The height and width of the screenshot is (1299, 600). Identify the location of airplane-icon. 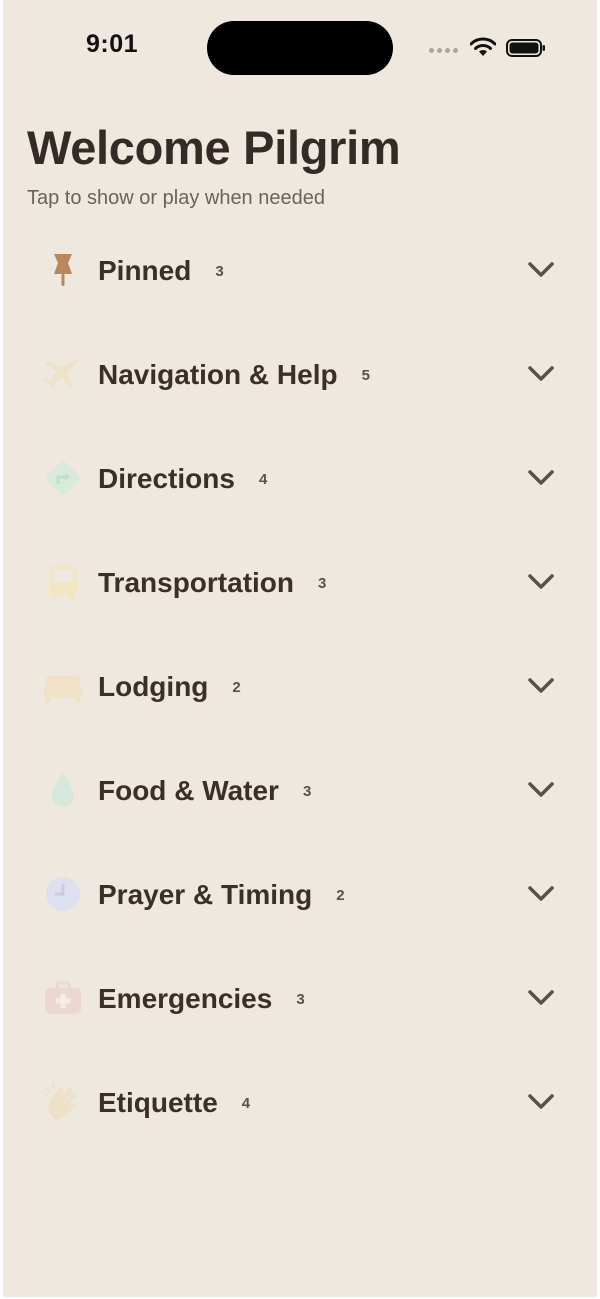
(61, 375).